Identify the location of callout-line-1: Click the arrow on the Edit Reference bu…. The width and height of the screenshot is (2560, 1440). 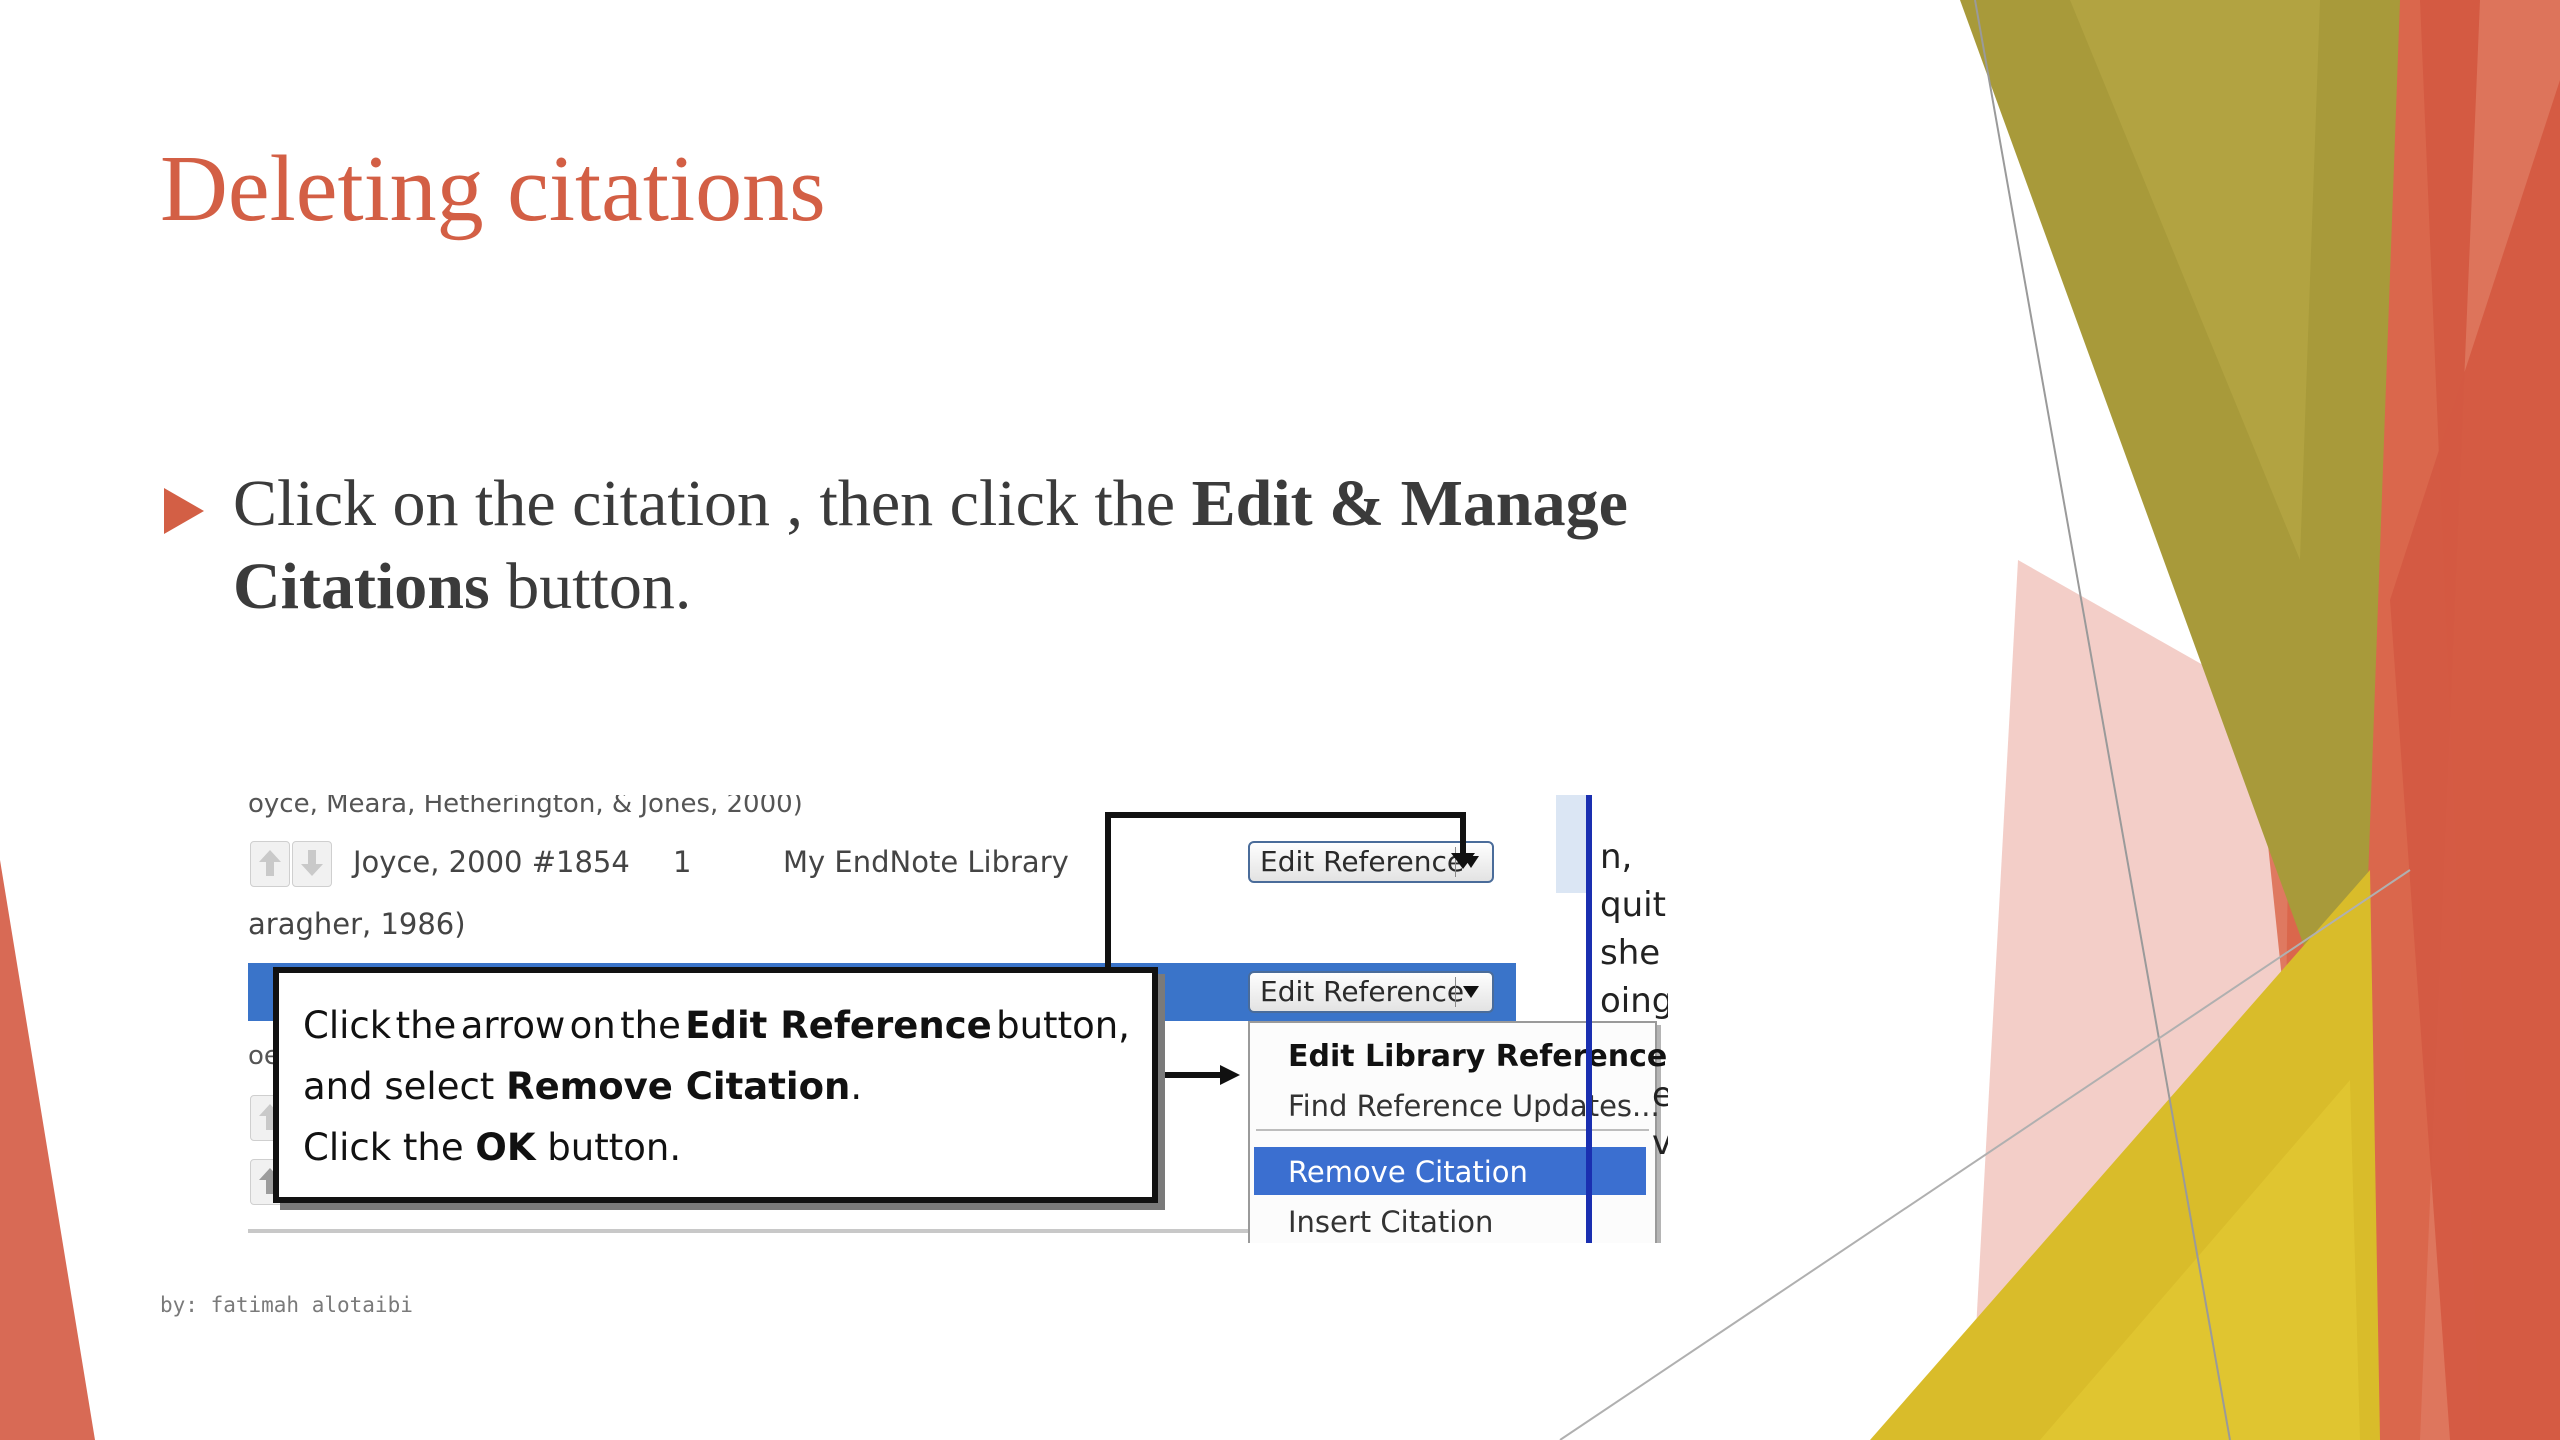
(716, 1025).